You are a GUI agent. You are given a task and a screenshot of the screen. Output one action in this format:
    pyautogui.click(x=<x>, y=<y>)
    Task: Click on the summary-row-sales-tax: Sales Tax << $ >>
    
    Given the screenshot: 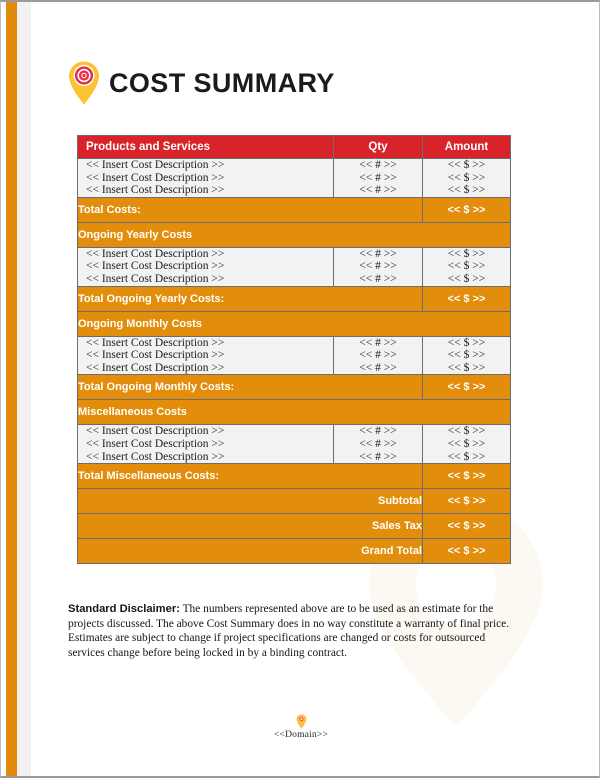 What is the action you would take?
    pyautogui.click(x=294, y=526)
    